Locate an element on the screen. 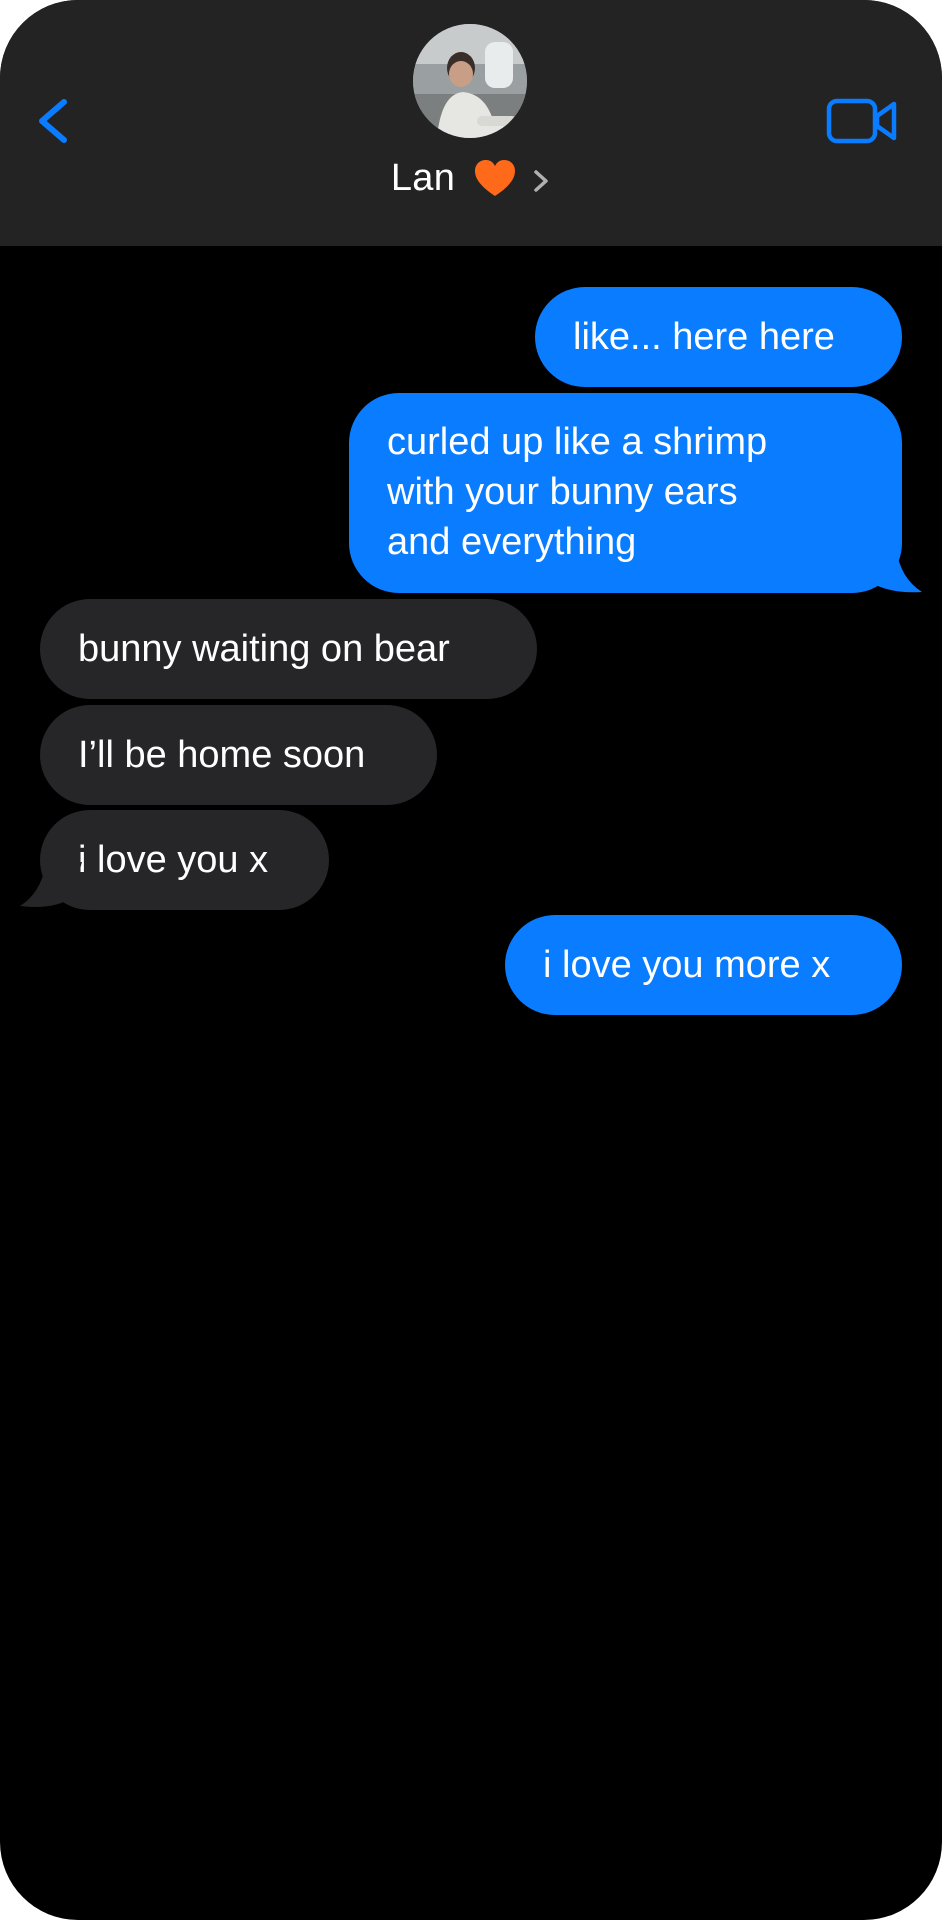 The image size is (942, 1920). message-bubble-received: i love you x is located at coordinates (184, 860).